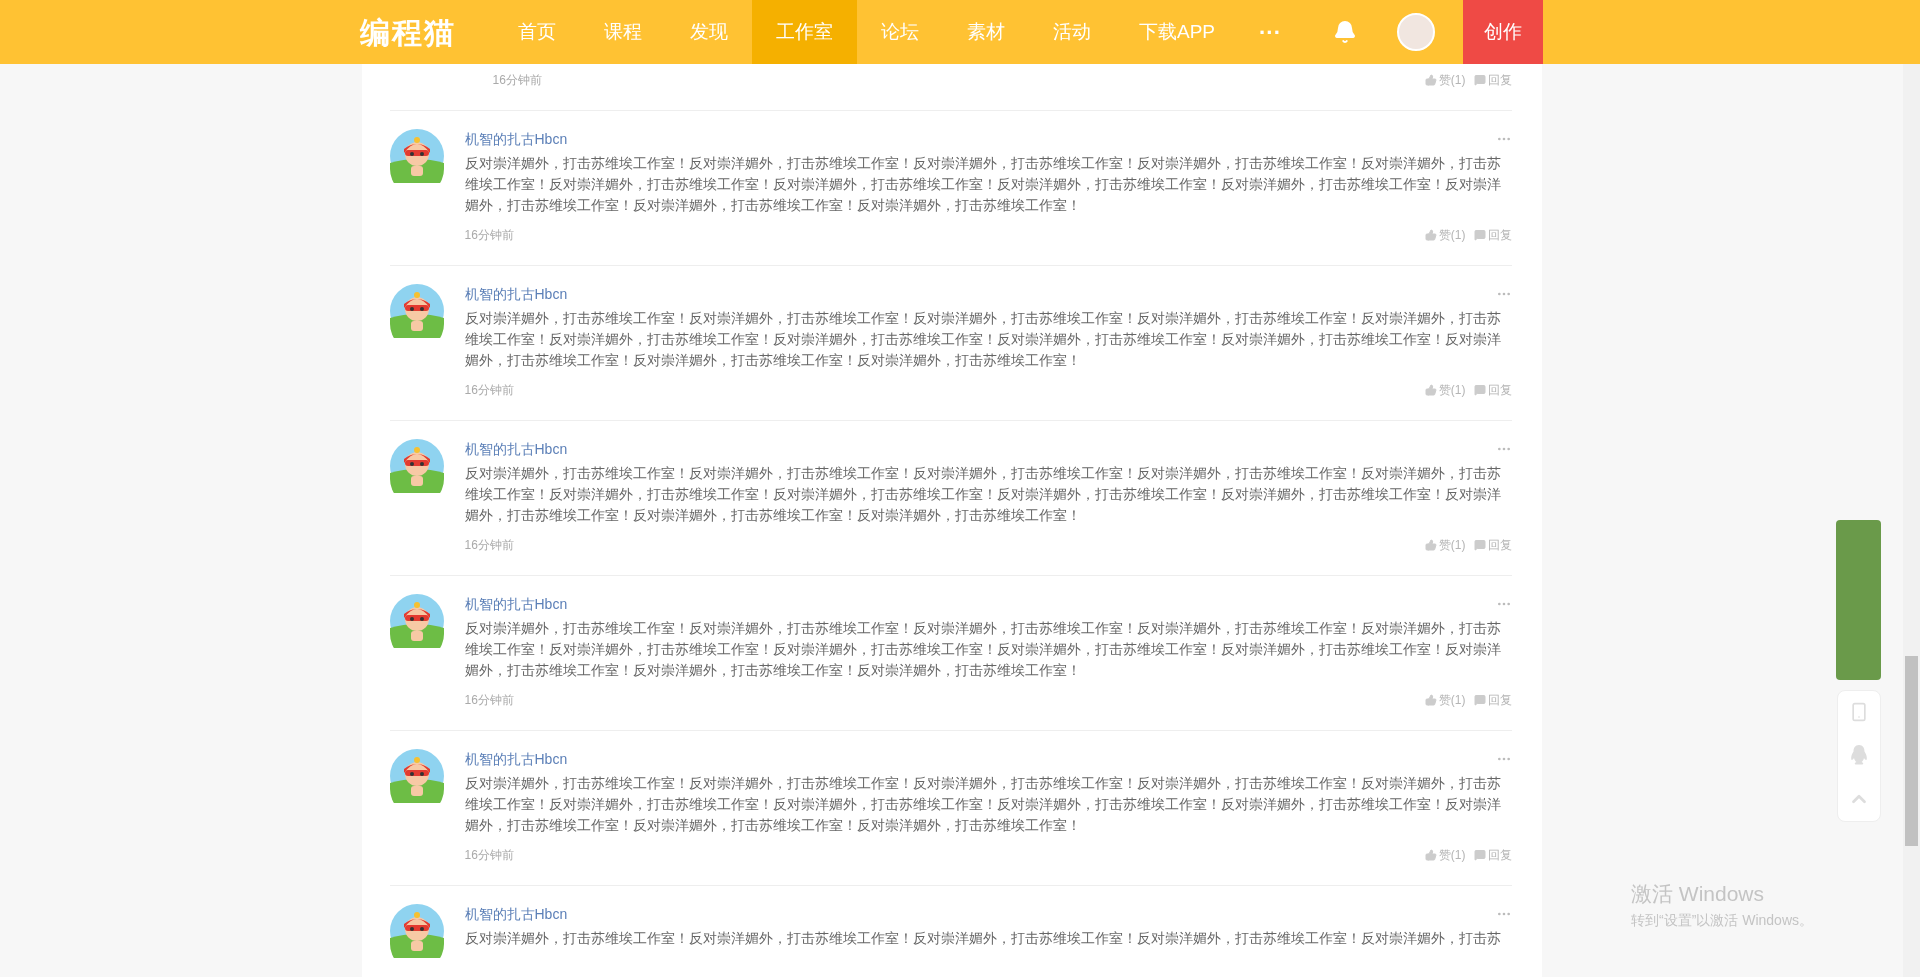 This screenshot has width=1920, height=977. I want to click on phone-icon, so click(1859, 712).